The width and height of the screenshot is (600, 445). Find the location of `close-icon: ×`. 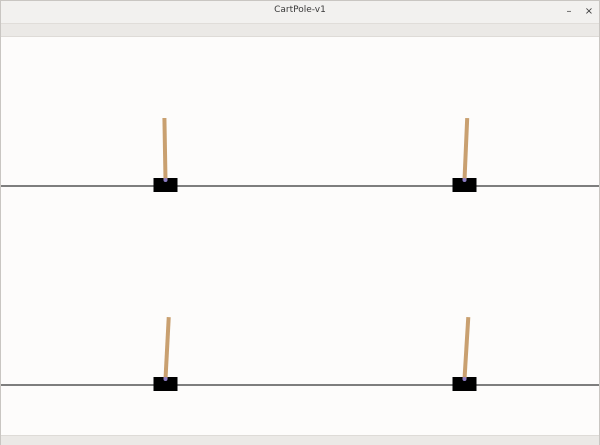

close-icon: × is located at coordinates (589, 12).